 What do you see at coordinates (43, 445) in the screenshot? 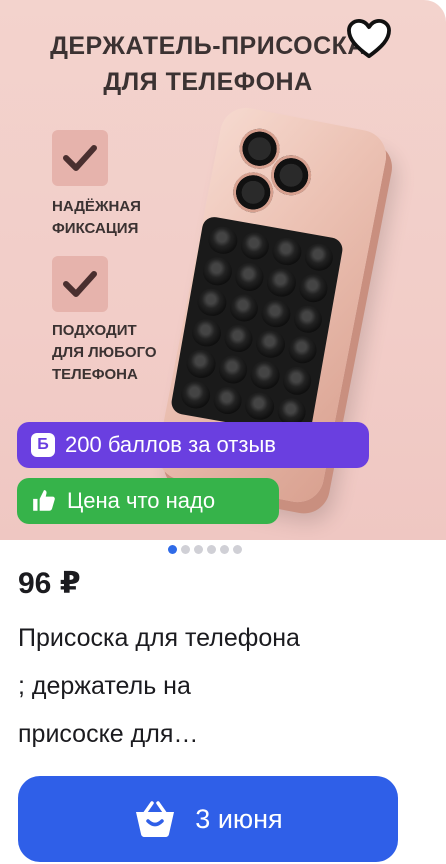
I see `points-icon: Б` at bounding box center [43, 445].